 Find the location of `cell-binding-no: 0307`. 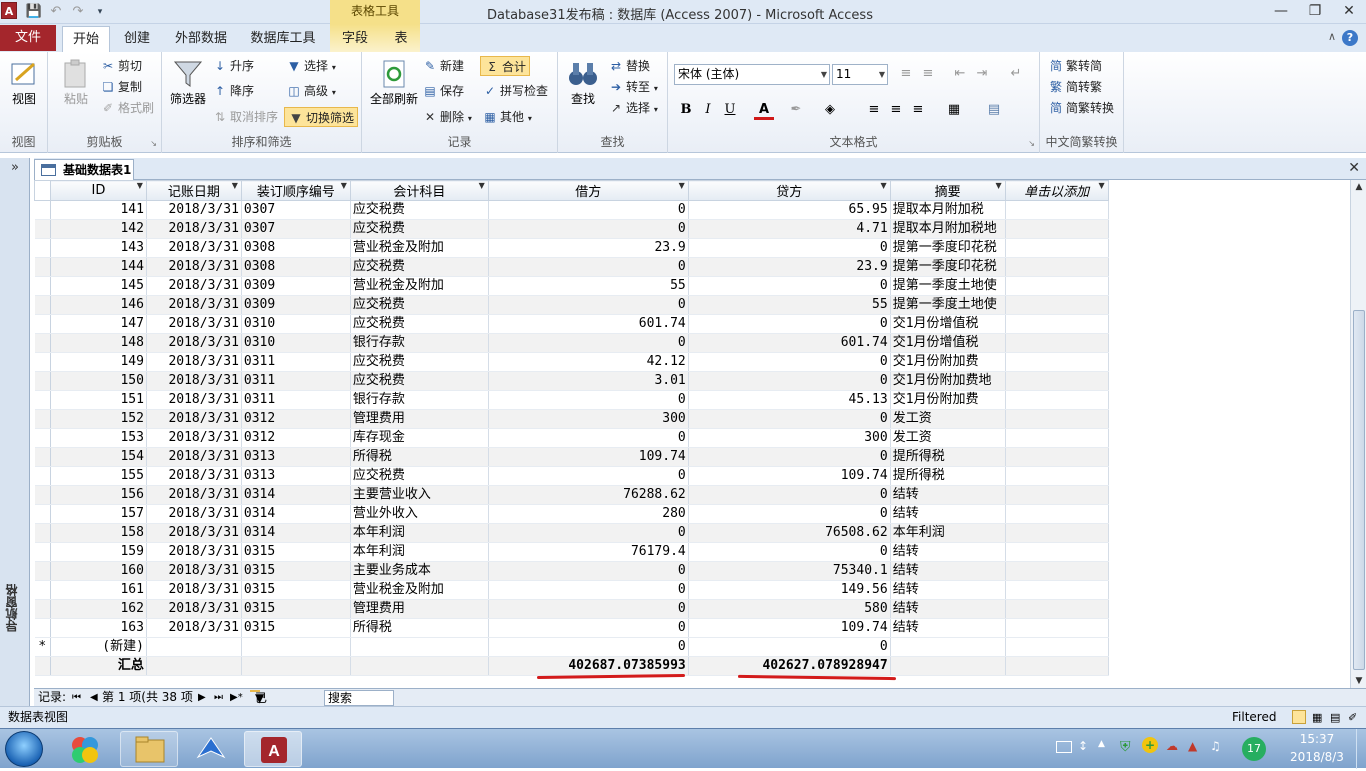

cell-binding-no: 0307 is located at coordinates (296, 229).